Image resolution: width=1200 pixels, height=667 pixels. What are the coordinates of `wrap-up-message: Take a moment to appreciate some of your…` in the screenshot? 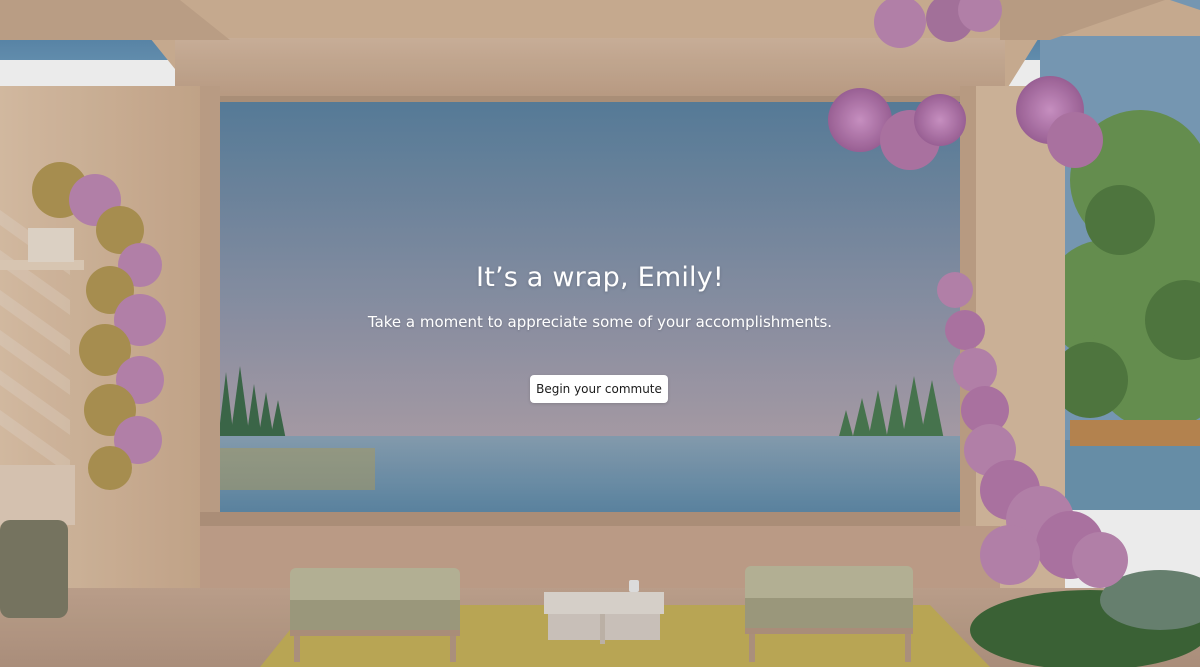 It's located at (600, 322).